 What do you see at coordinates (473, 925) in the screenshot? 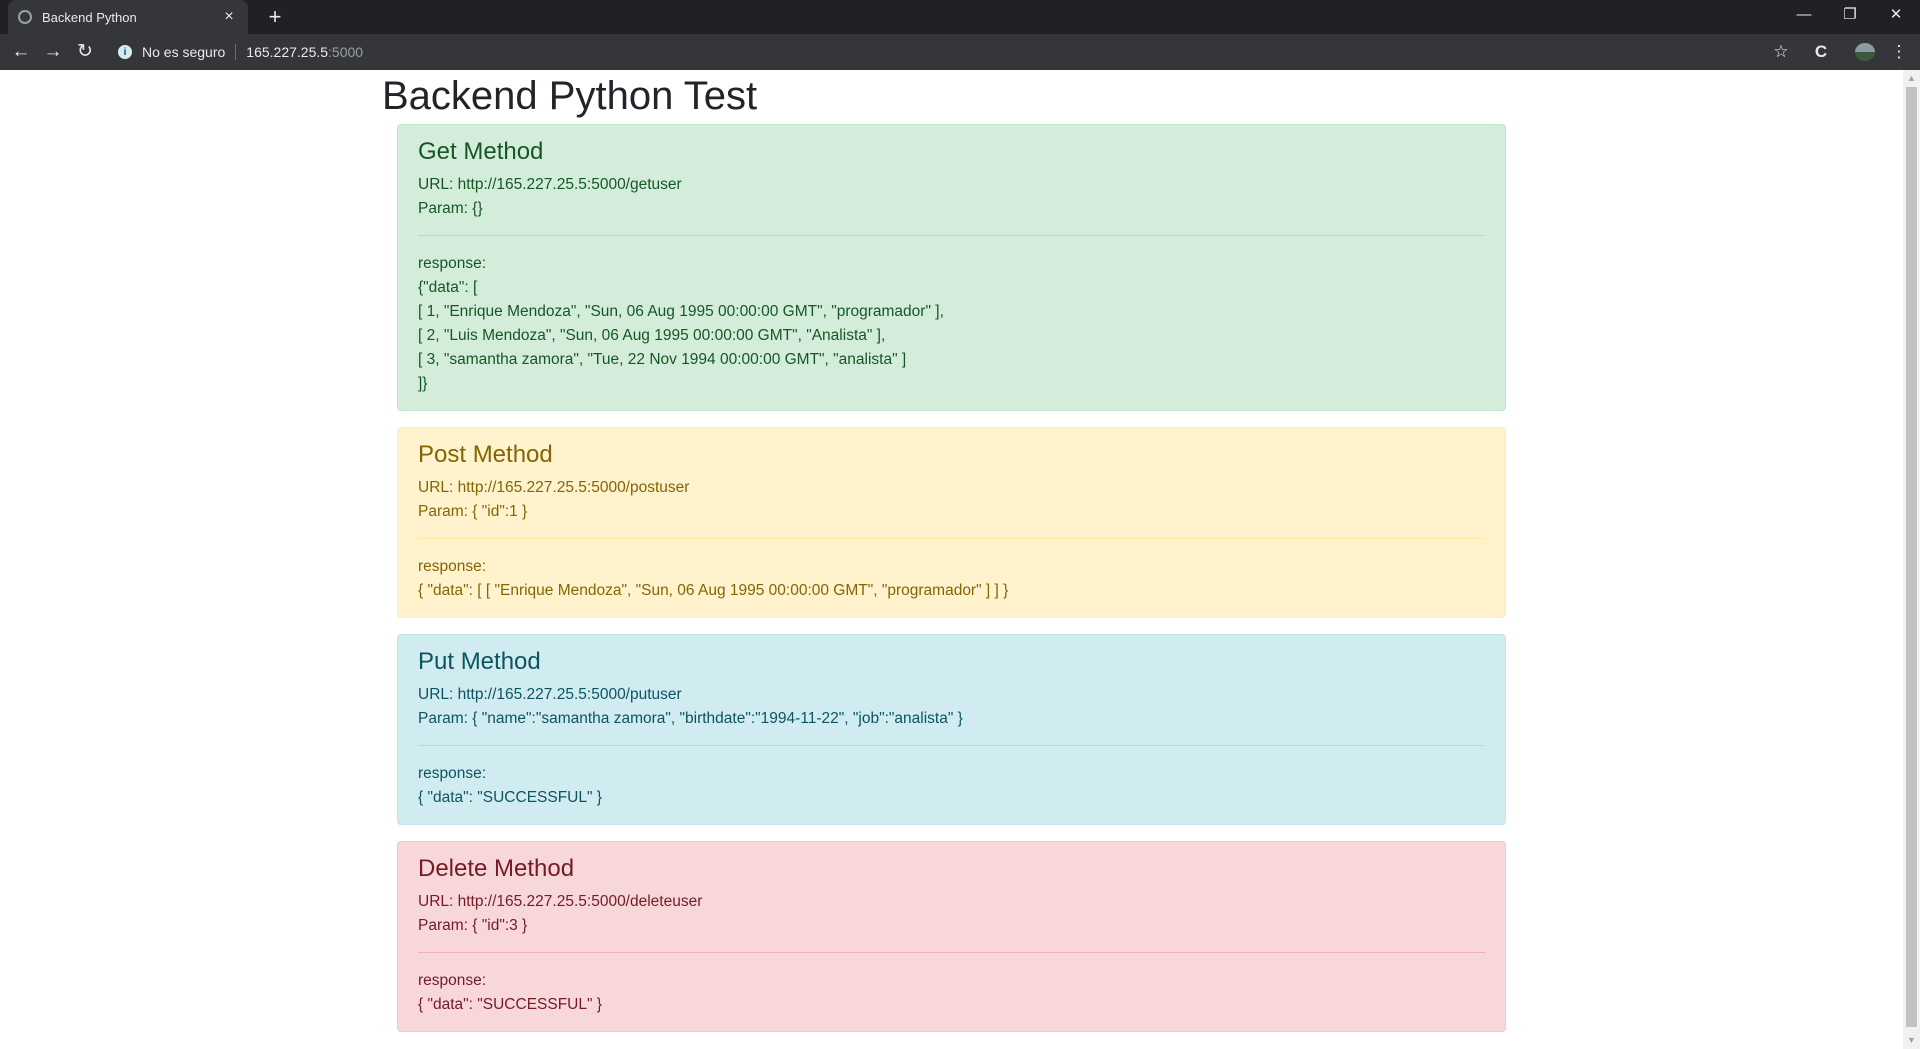
I see `card-param: Param: { "id":3 }` at bounding box center [473, 925].